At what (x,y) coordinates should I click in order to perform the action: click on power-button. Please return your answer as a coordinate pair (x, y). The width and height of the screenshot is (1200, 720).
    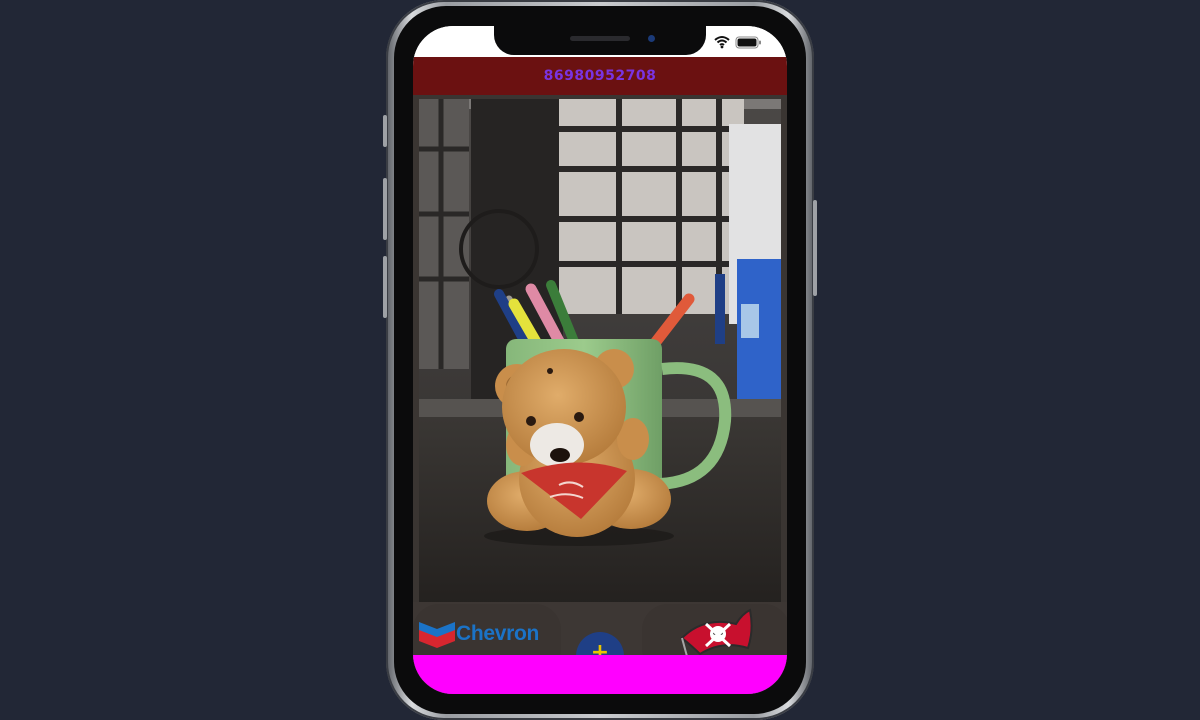
    Looking at the image, I should click on (815, 248).